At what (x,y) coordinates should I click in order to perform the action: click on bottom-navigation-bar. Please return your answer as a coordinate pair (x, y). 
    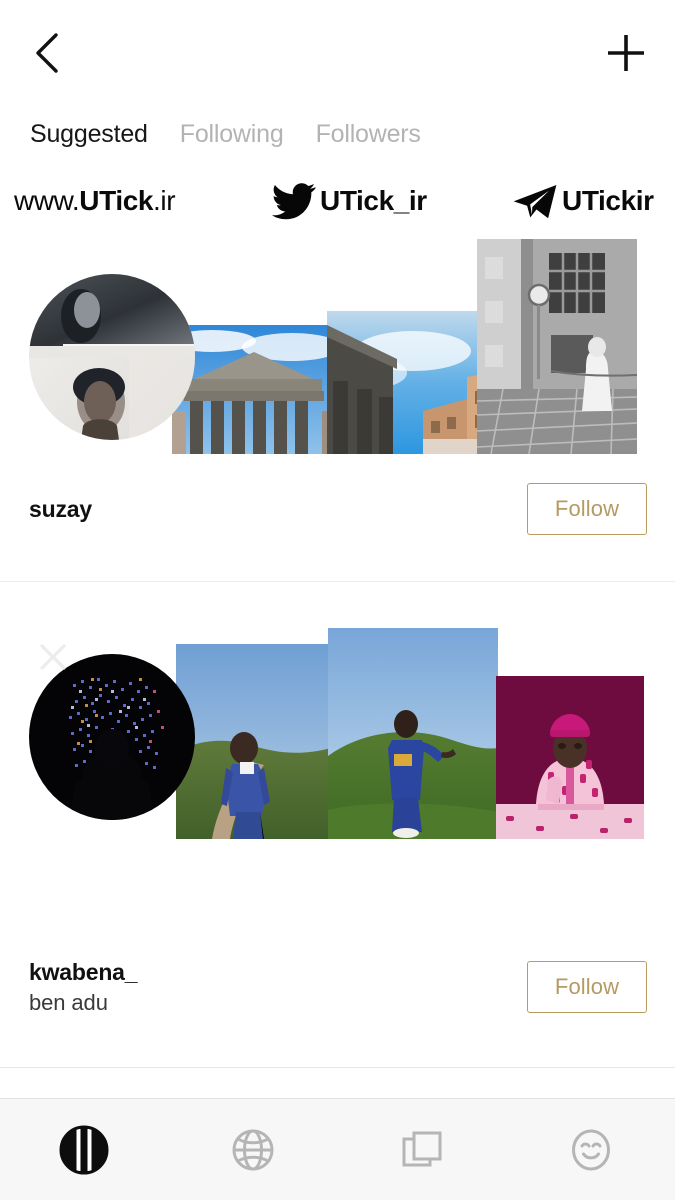
    Looking at the image, I should click on (337, 1149).